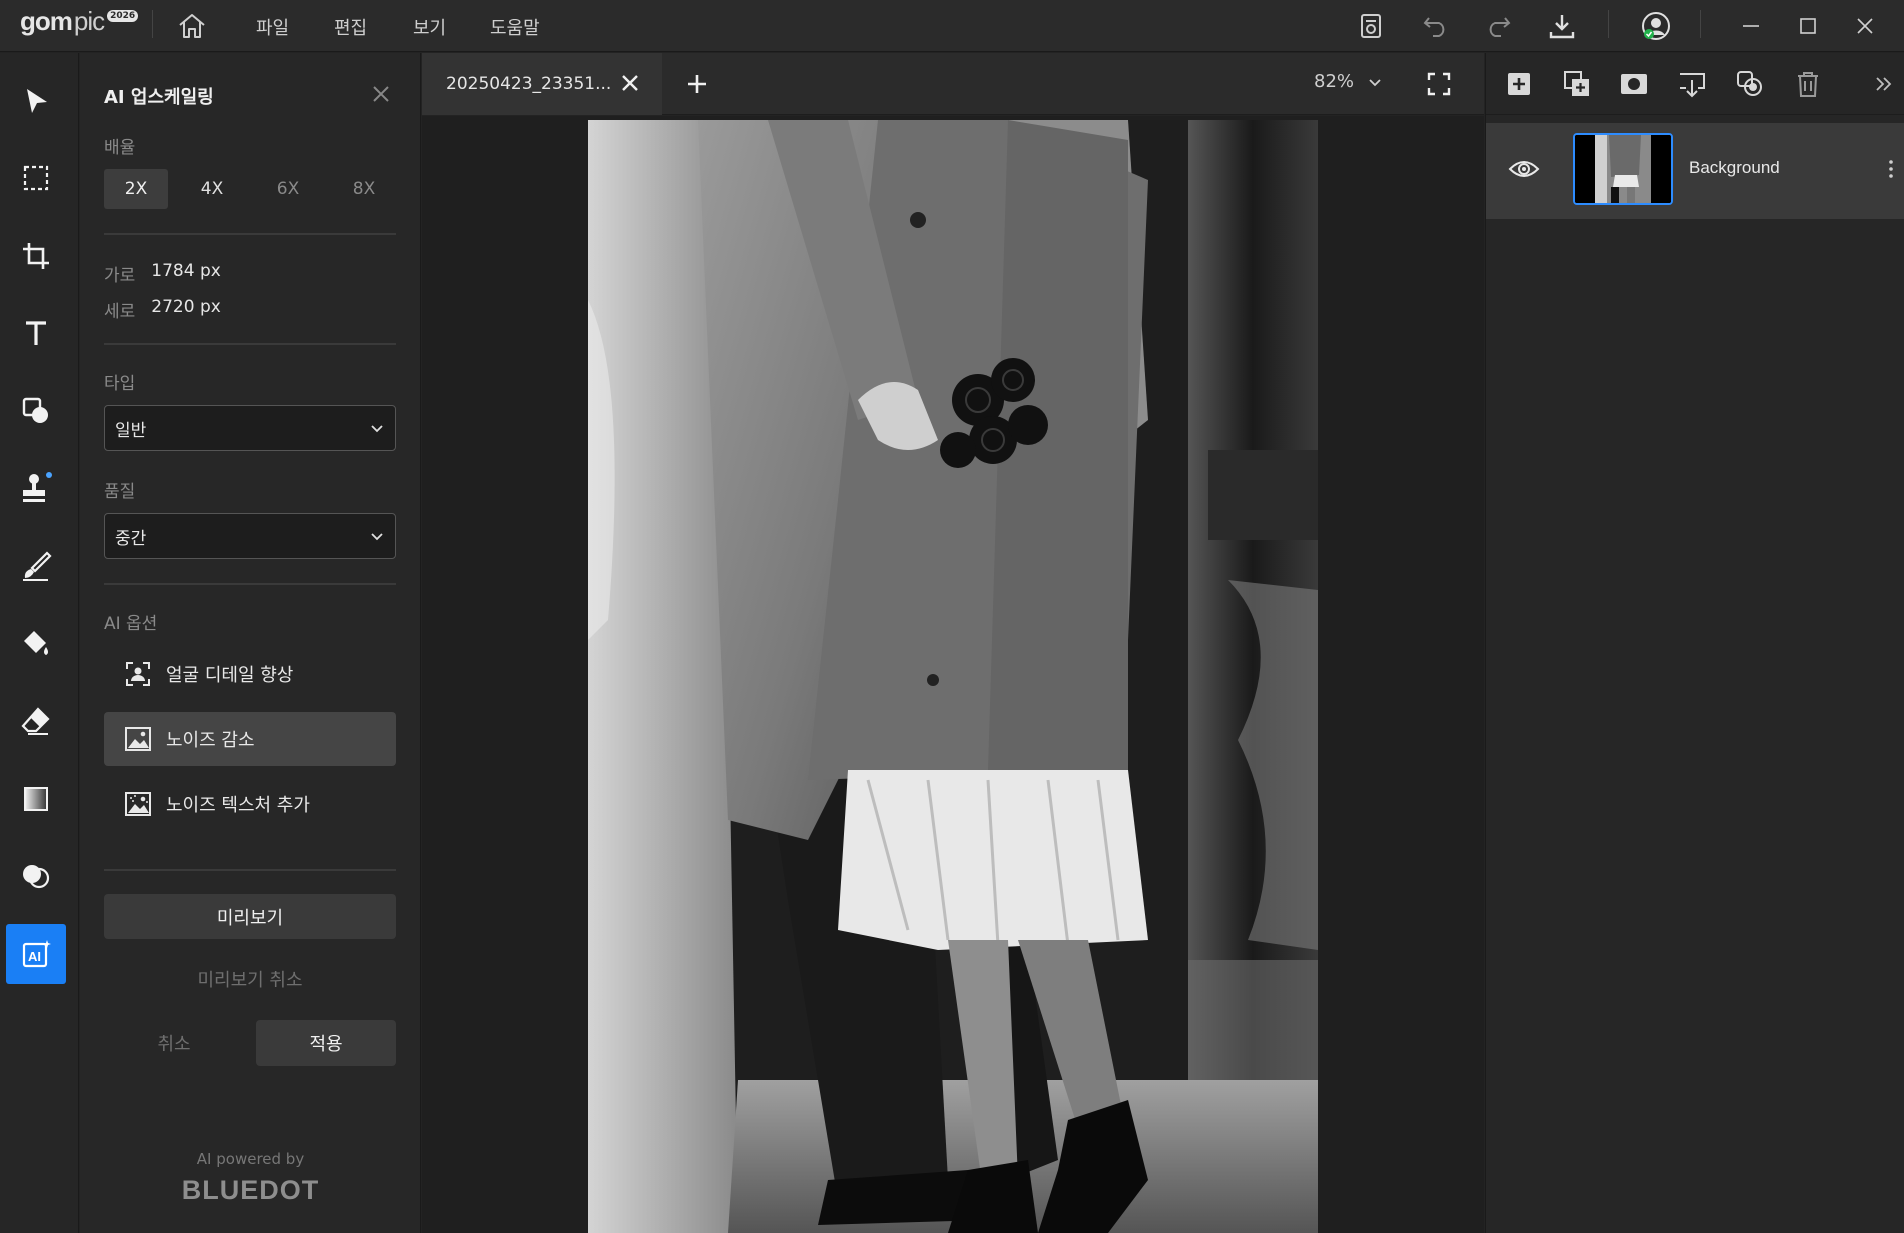 Image resolution: width=1904 pixels, height=1233 pixels. Describe the element at coordinates (212, 189) in the screenshot. I see `scale-4x-button: 4X` at that location.